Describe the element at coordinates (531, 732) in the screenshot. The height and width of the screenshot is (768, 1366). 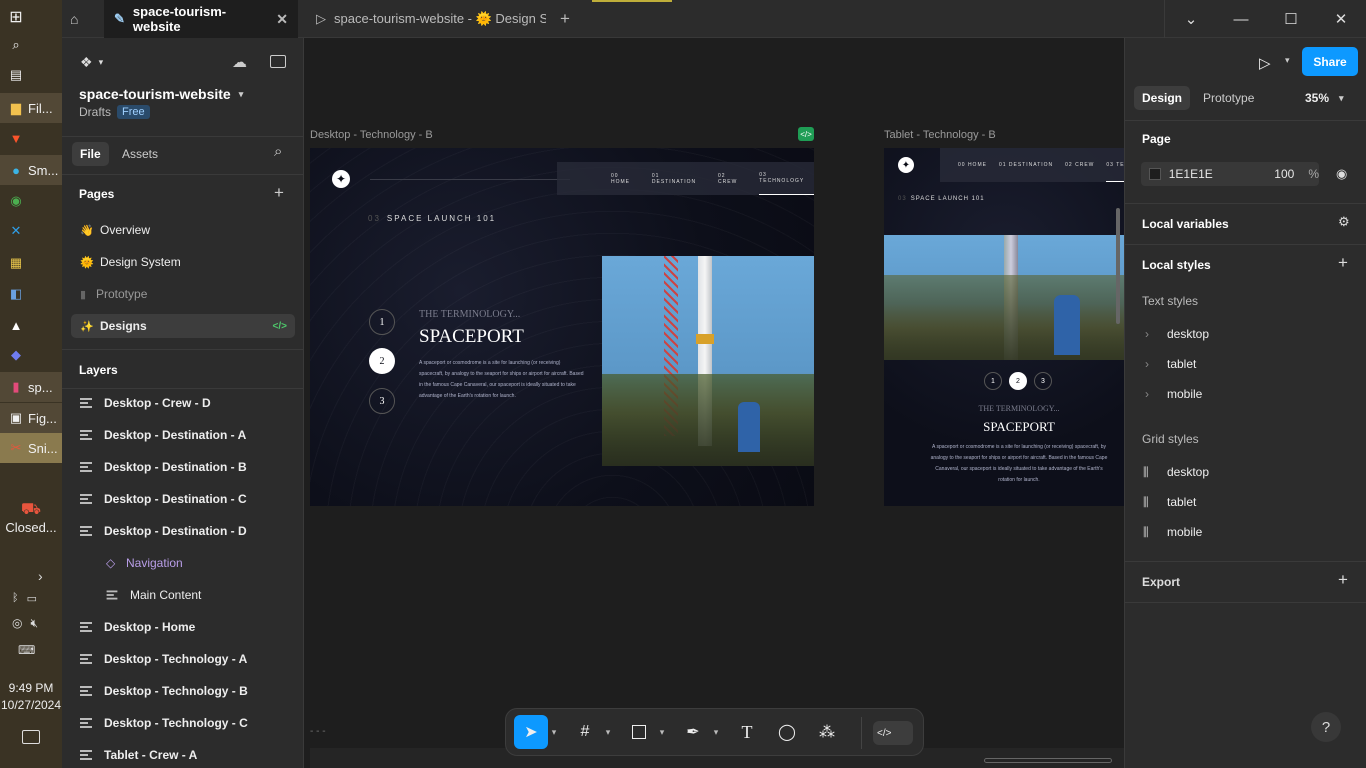
I see `move-tool-button: ➤` at that location.